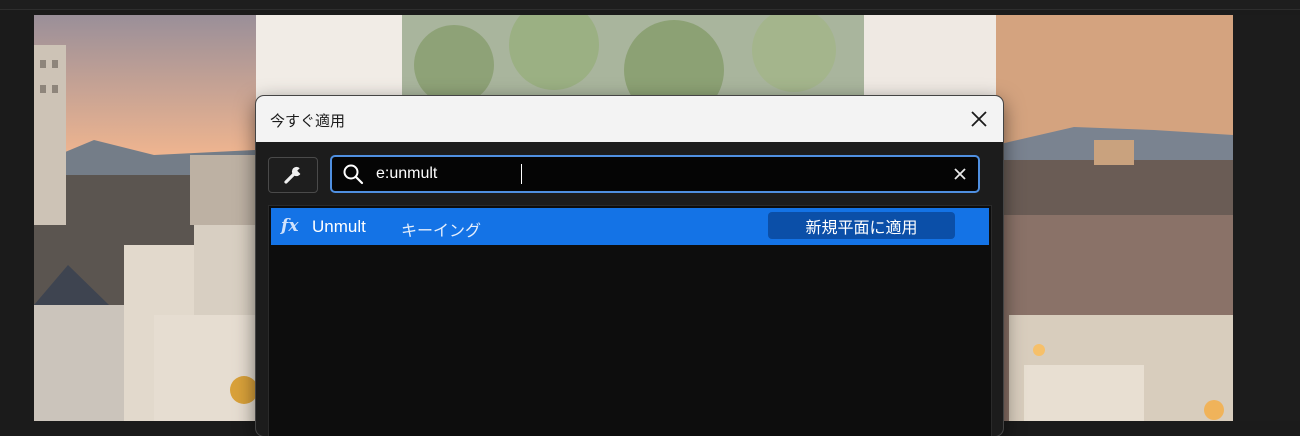 Image resolution: width=1300 pixels, height=436 pixels. Describe the element at coordinates (521, 174) in the screenshot. I see `text-caret` at that location.